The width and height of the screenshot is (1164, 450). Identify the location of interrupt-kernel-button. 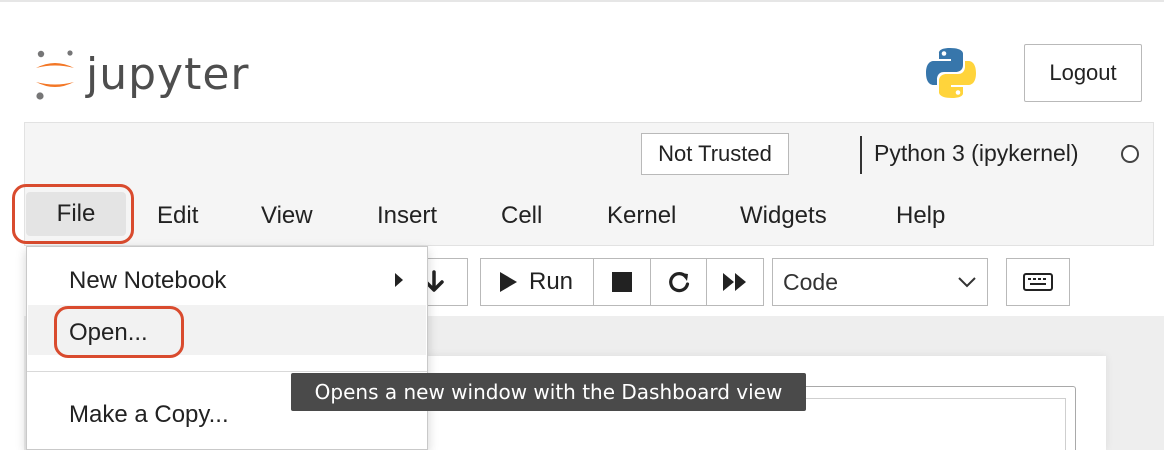
(622, 282).